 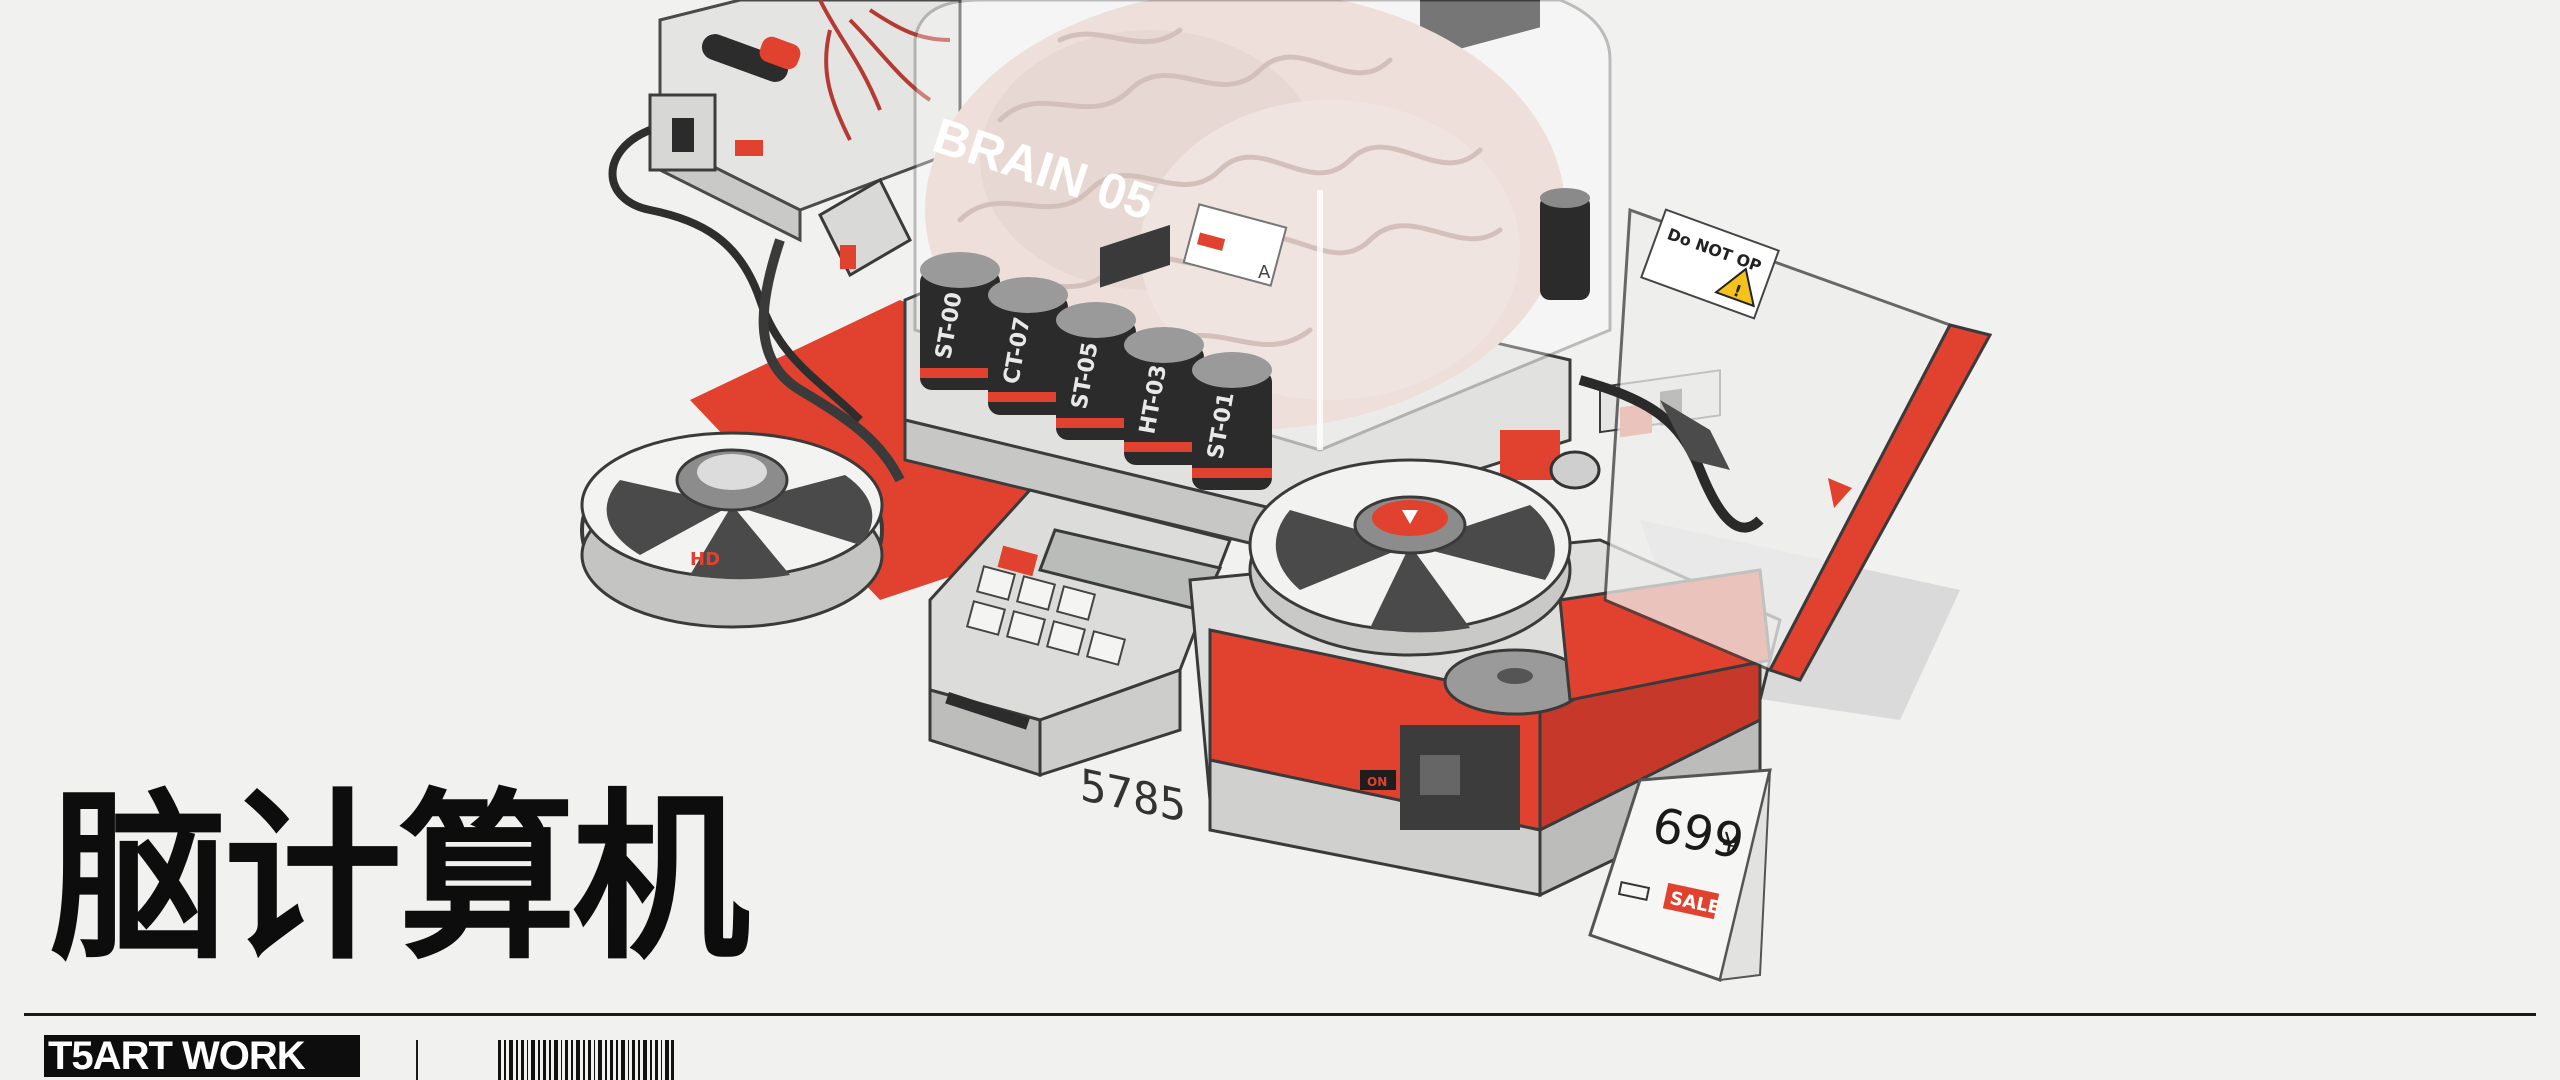 I want to click on left-tape-reel: HD, so click(x=732, y=530).